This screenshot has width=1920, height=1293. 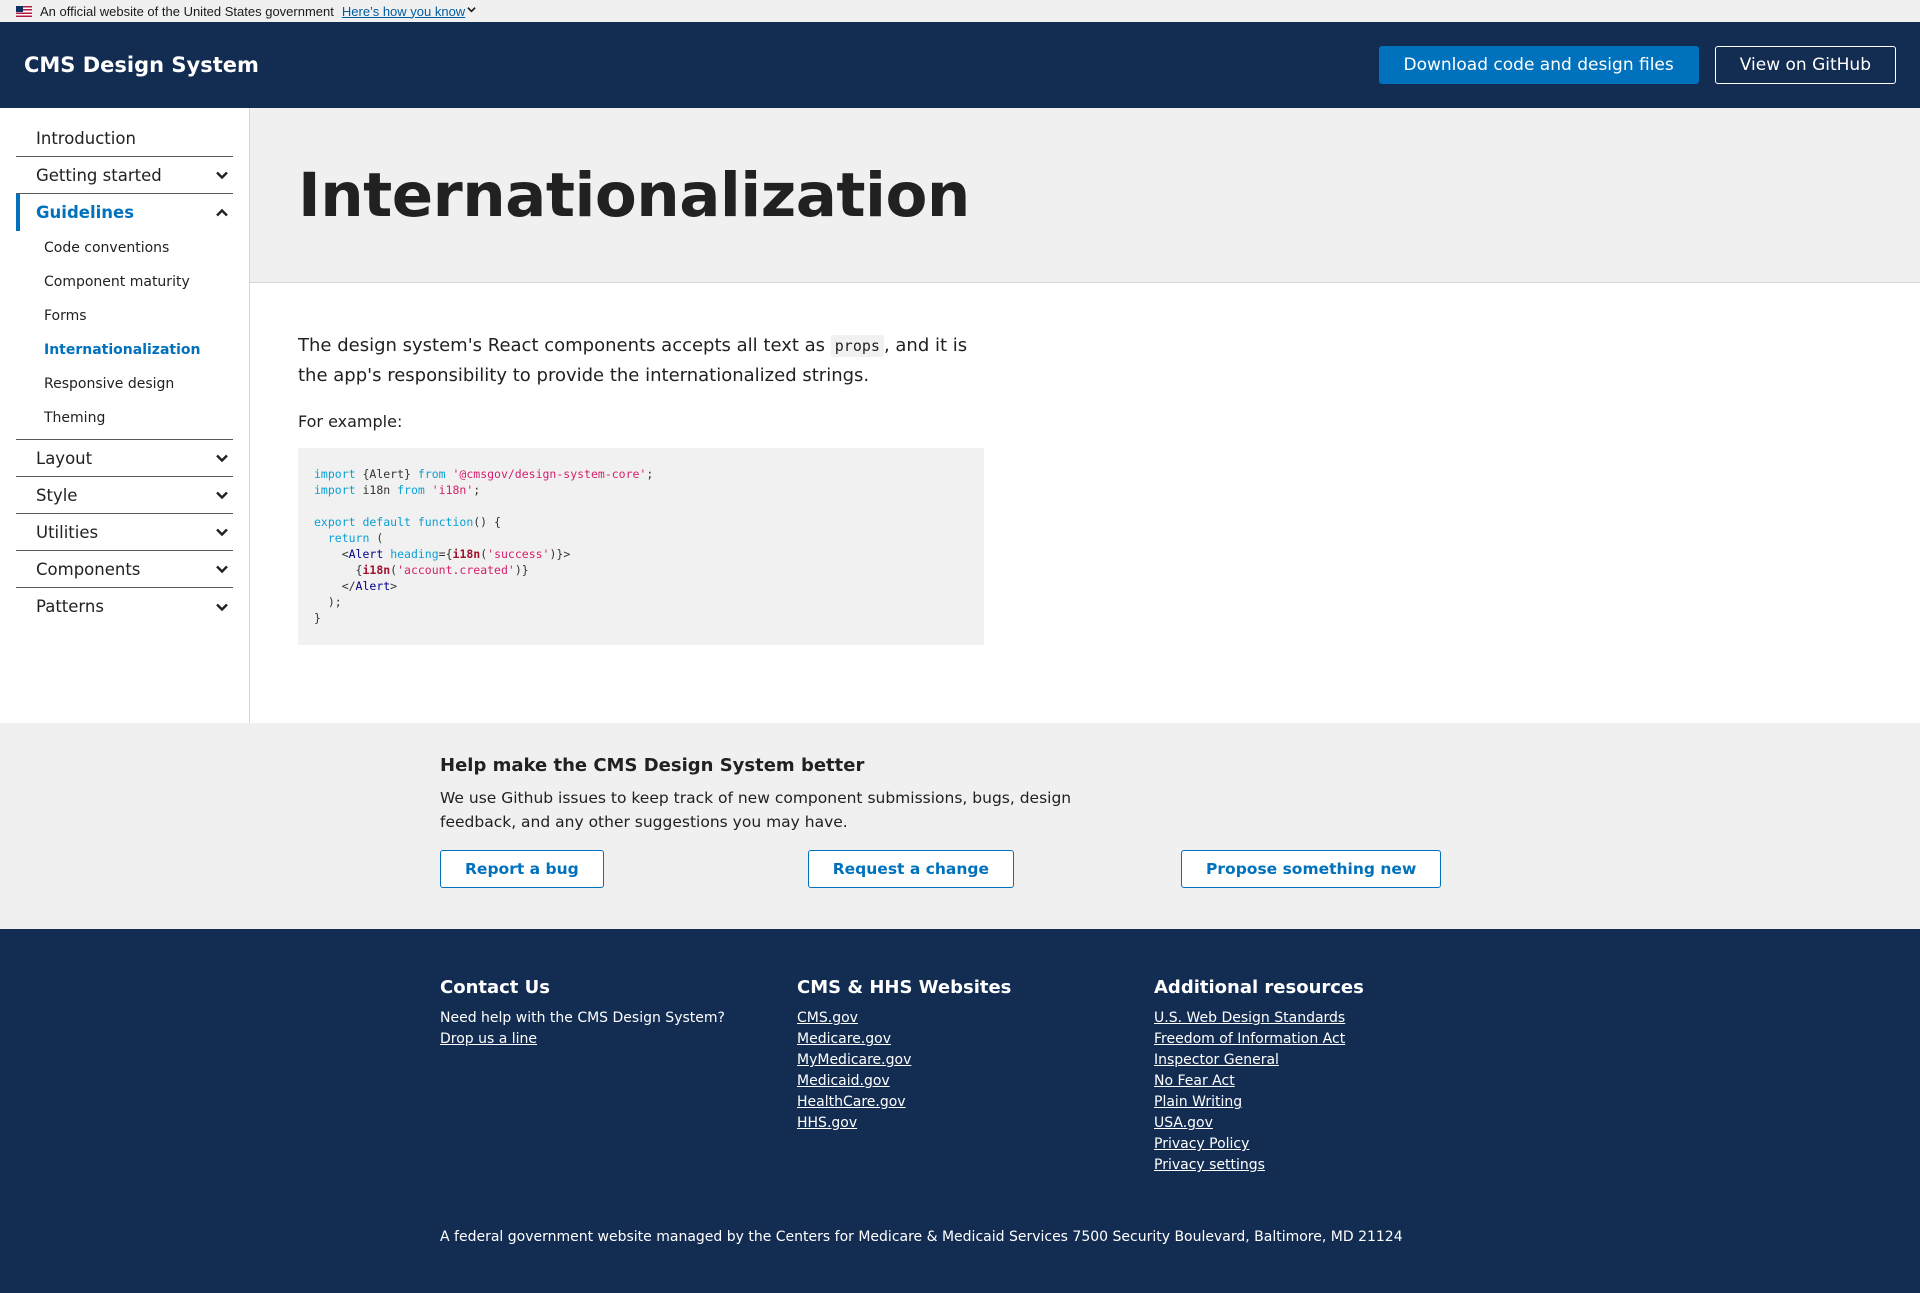 I want to click on sidebar-item-layout: Layout, so click(x=124, y=458).